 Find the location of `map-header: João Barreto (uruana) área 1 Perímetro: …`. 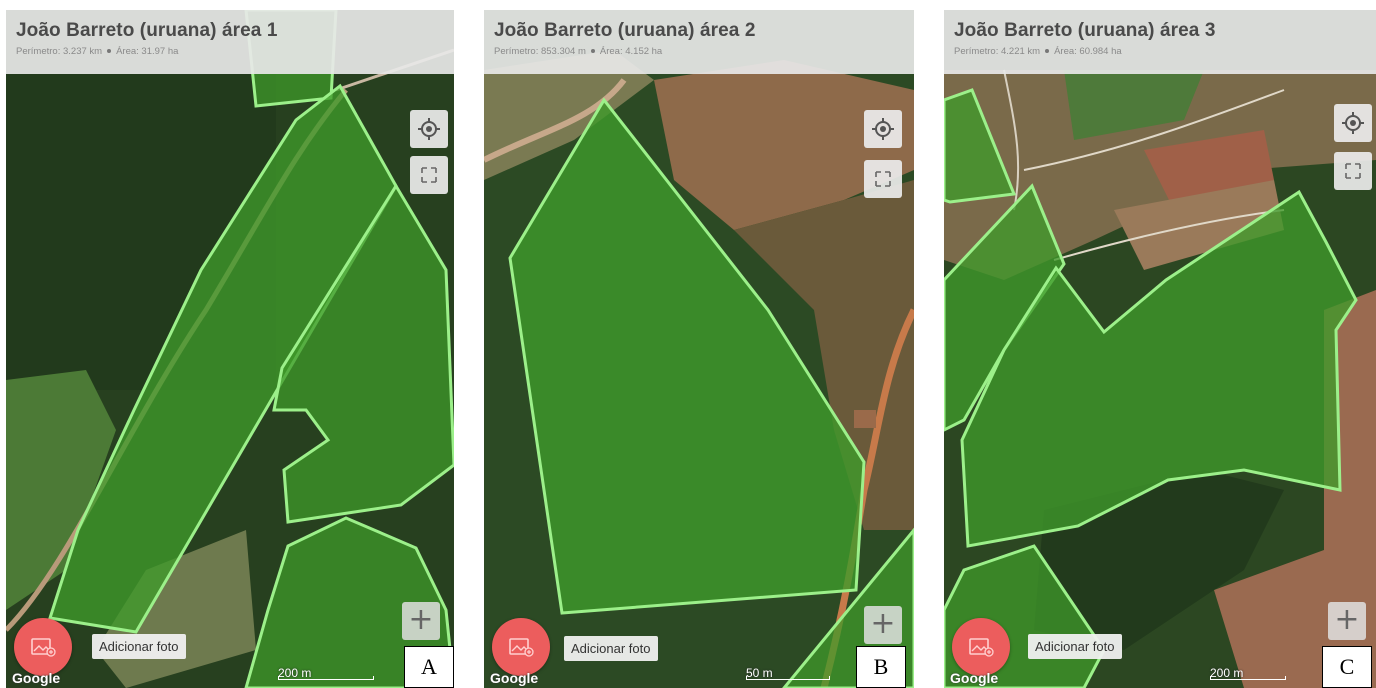

map-header: João Barreto (uruana) área 1 Perímetro: … is located at coordinates (230, 42).